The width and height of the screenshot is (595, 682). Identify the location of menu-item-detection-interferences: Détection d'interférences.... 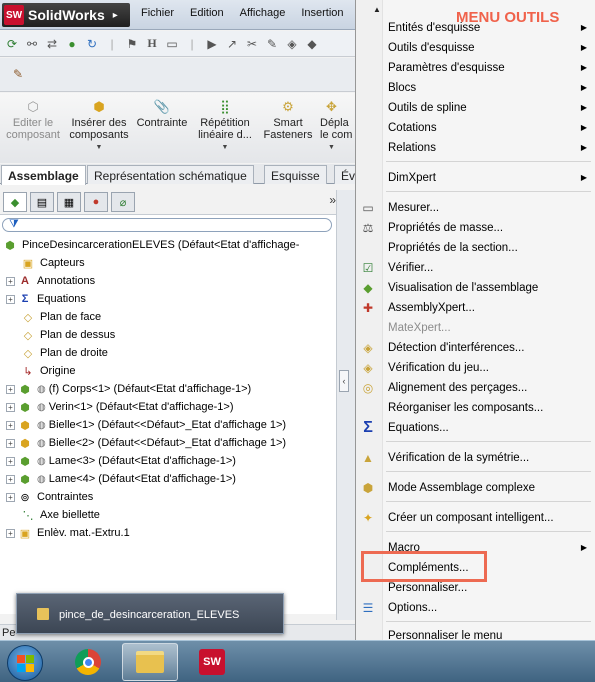
(490, 348).